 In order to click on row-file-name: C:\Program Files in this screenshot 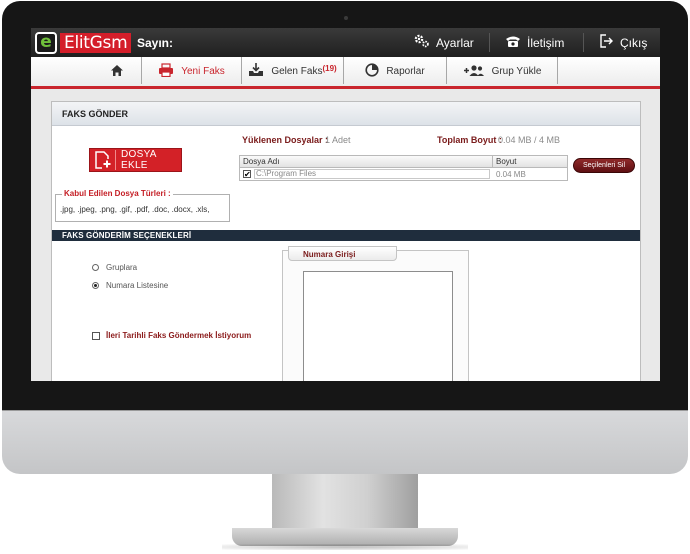, I will do `click(372, 174)`.